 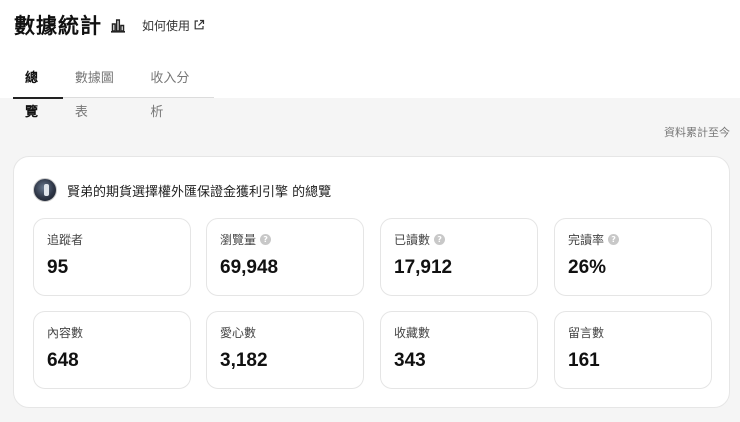 What do you see at coordinates (459, 350) in the screenshot?
I see `stat-saves: 收藏數 343` at bounding box center [459, 350].